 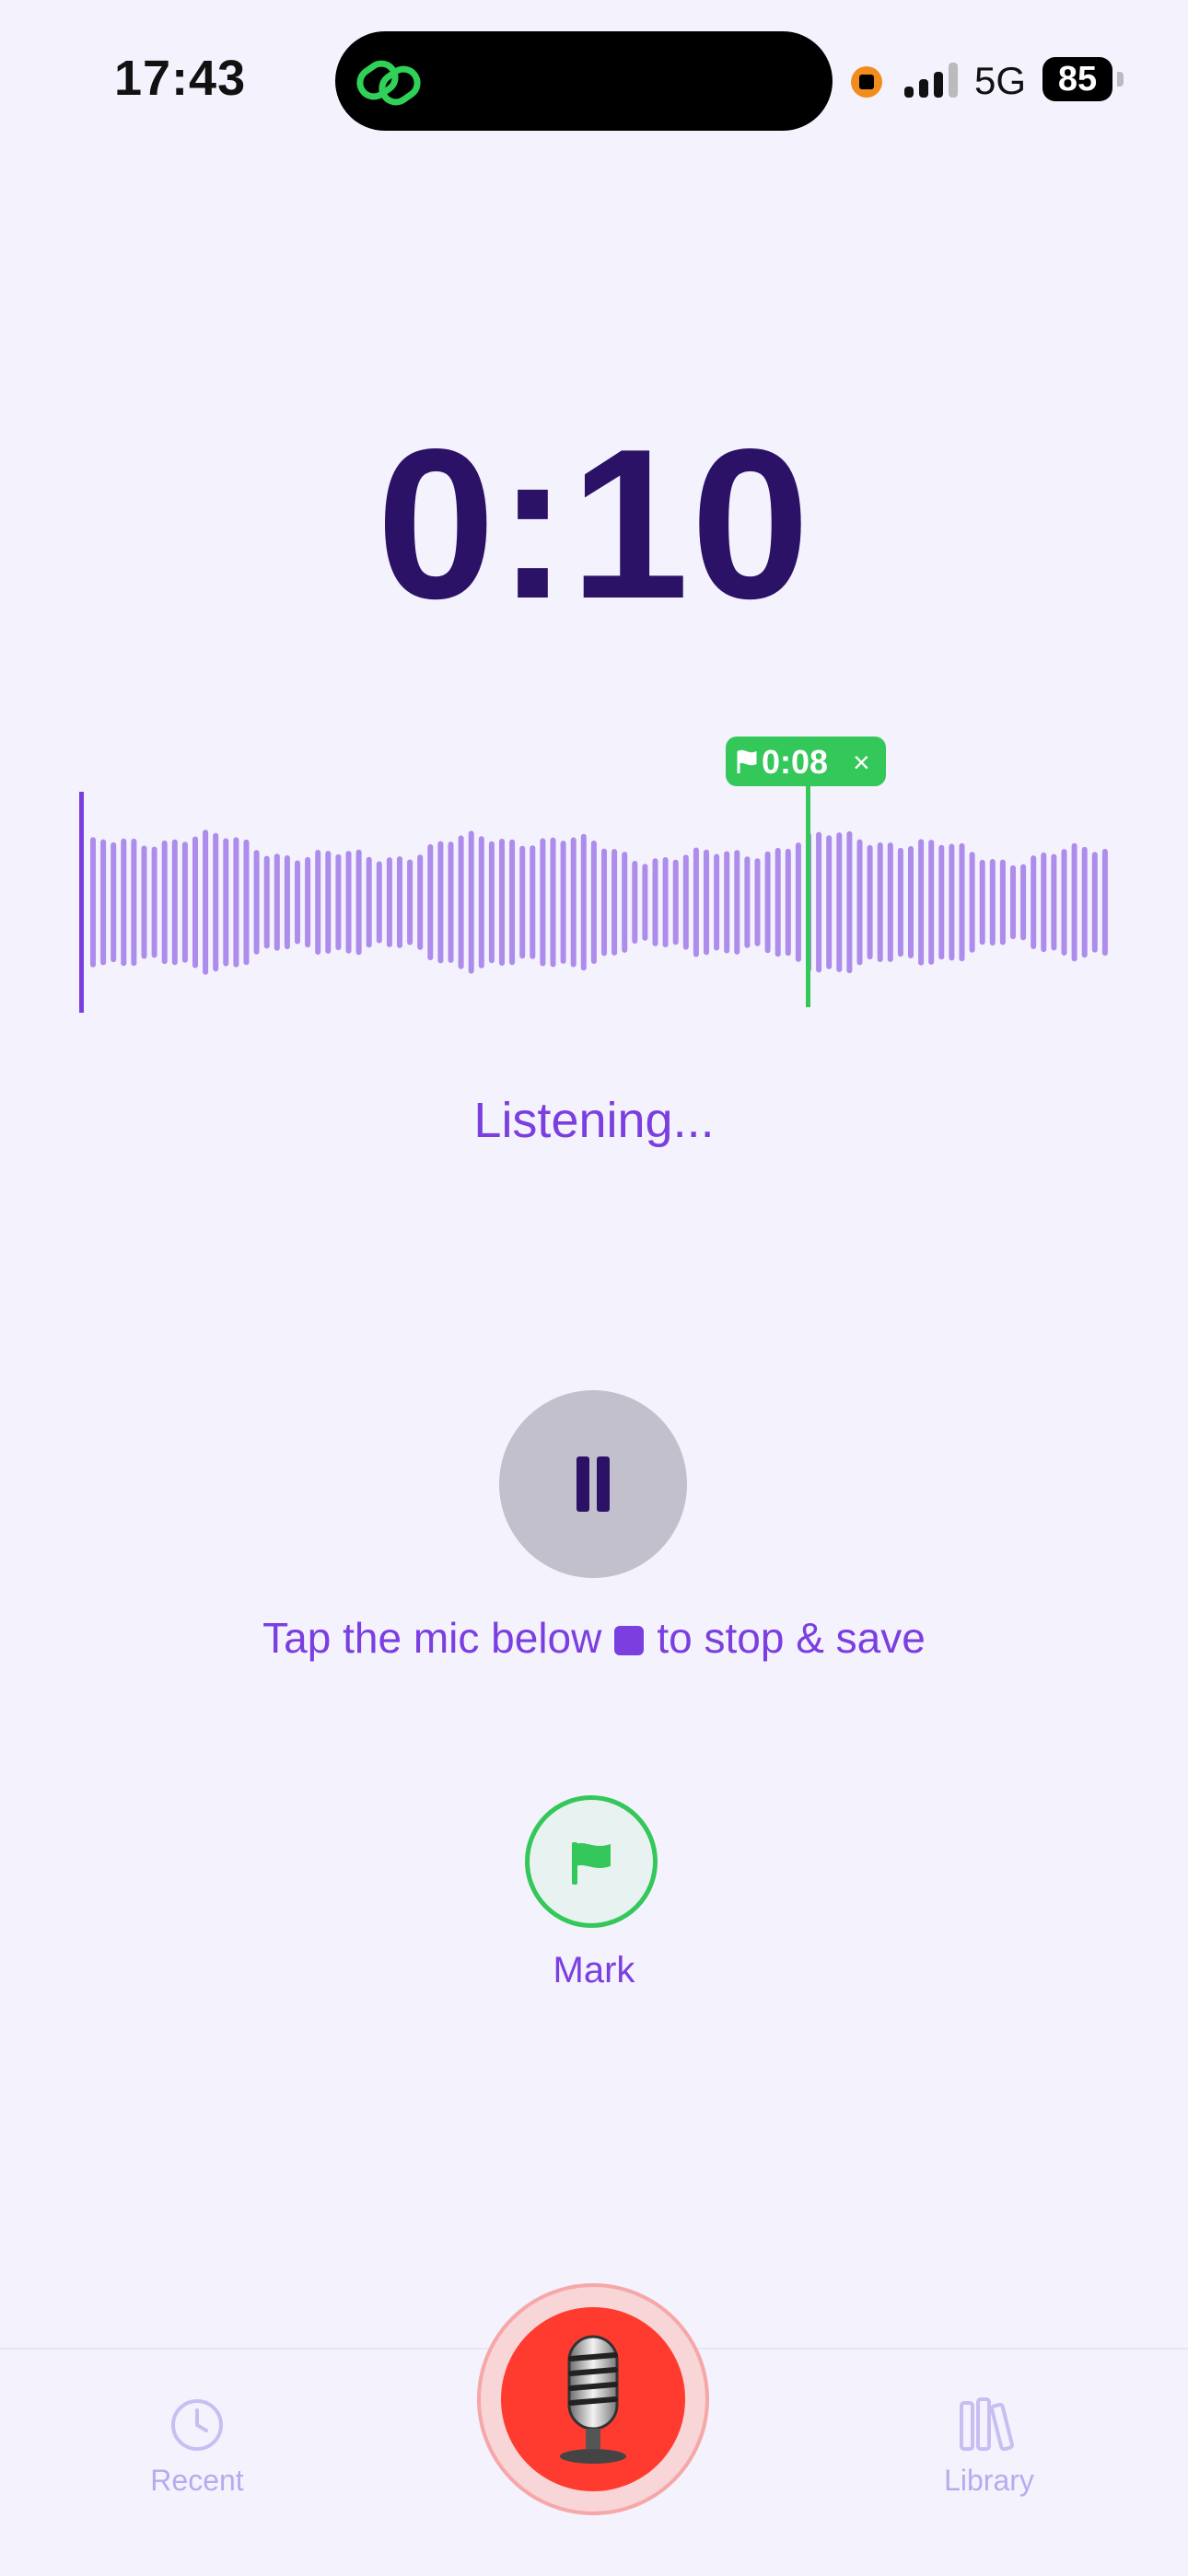 I want to click on microphone-icon, so click(x=593, y=2399).